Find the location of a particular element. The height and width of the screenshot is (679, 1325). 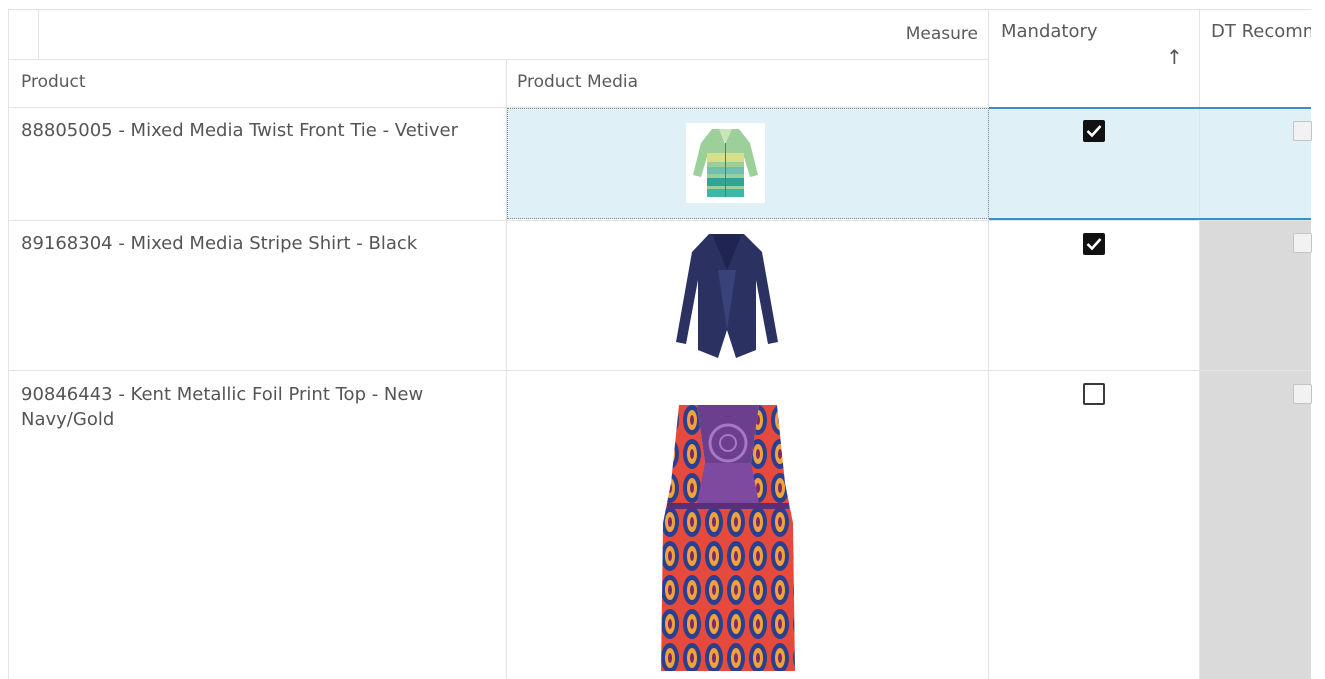

product-image-patterned-tank is located at coordinates (728, 539).